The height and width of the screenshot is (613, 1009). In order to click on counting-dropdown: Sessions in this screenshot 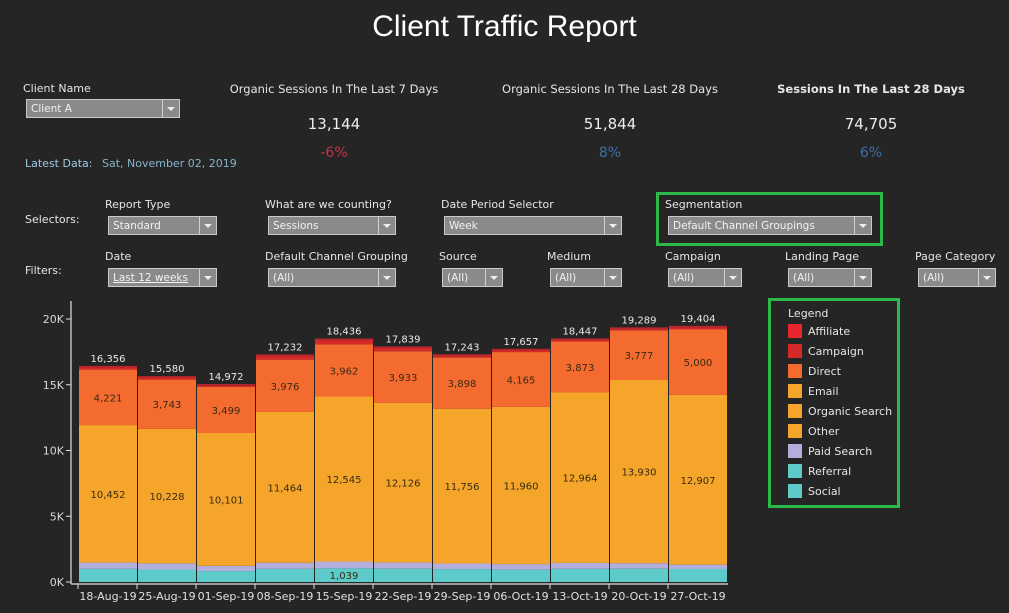, I will do `click(332, 225)`.